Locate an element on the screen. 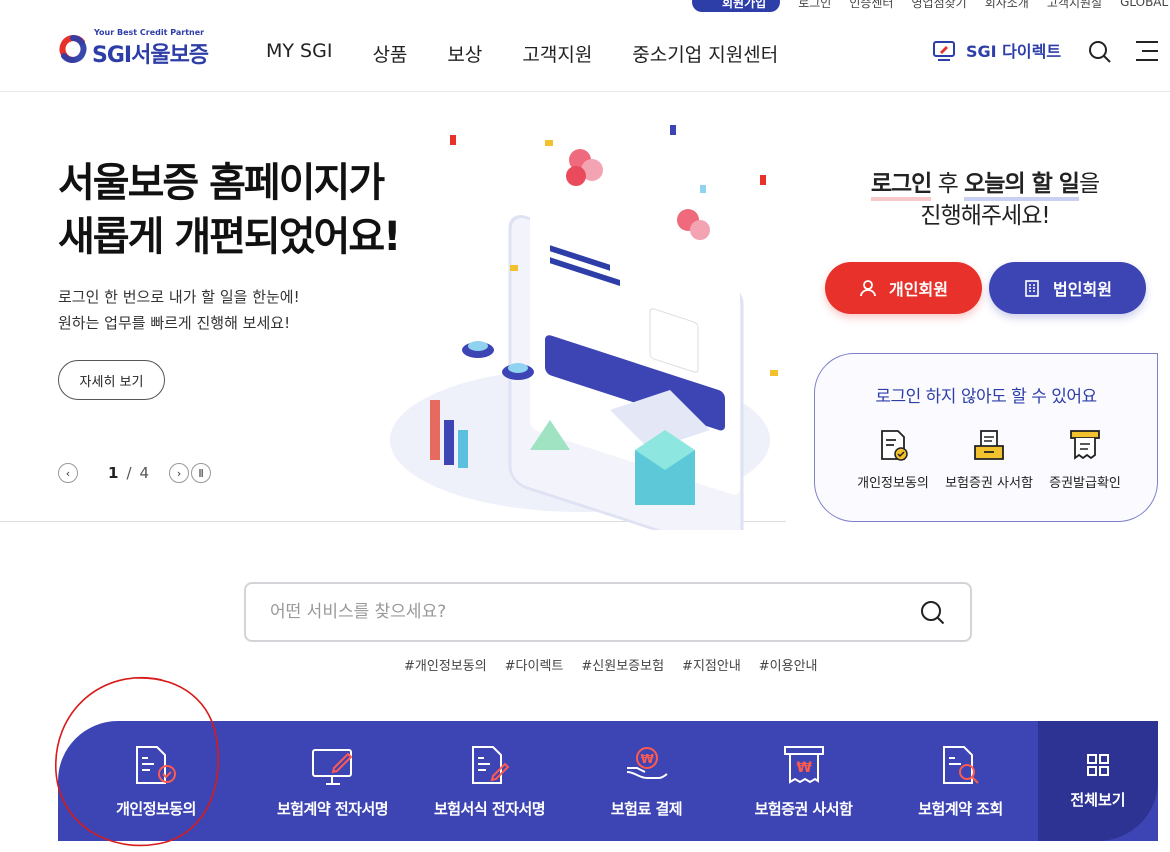 This screenshot has width=1170, height=852. login-msg-login: 로그인 is located at coordinates (901, 186).